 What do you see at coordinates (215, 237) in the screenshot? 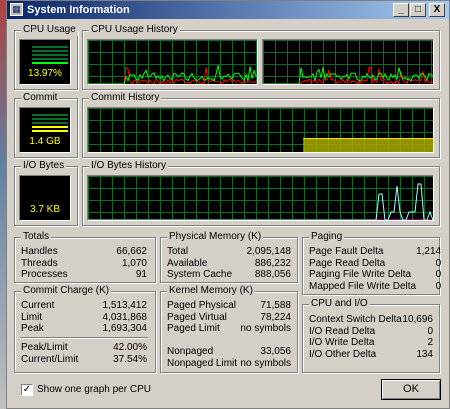
I see `physical-memory-title: Physical Memory (K)` at bounding box center [215, 237].